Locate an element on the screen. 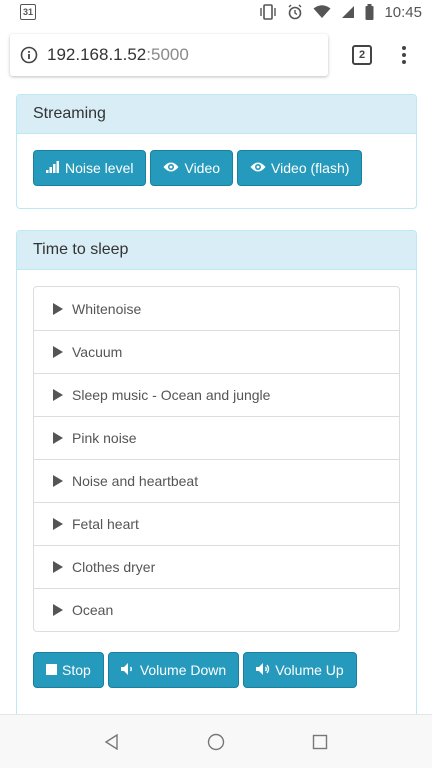  track-label: Ocean is located at coordinates (93, 610).